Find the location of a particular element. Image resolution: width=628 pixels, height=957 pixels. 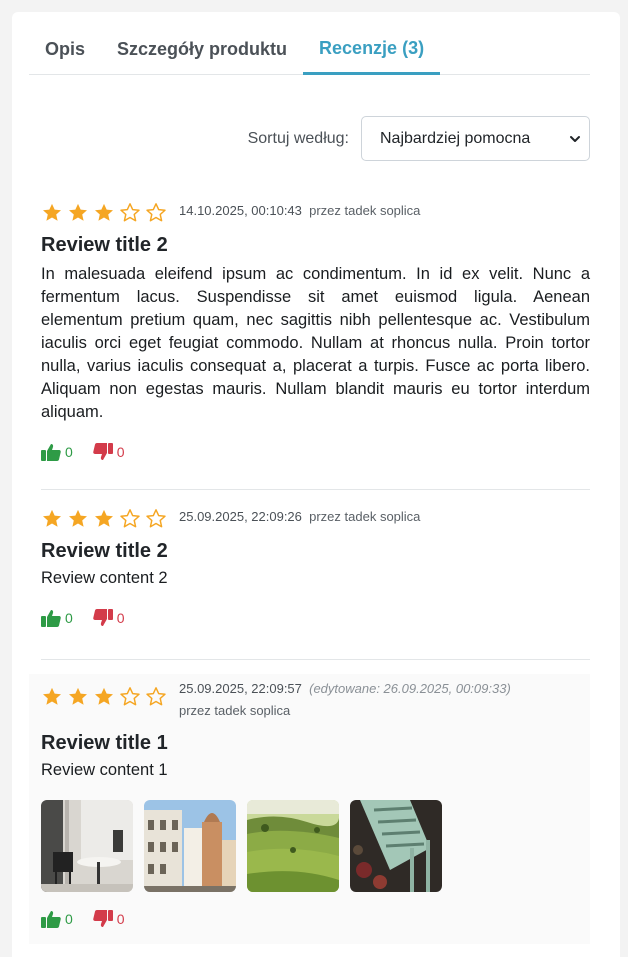

review-images is located at coordinates (315, 846).